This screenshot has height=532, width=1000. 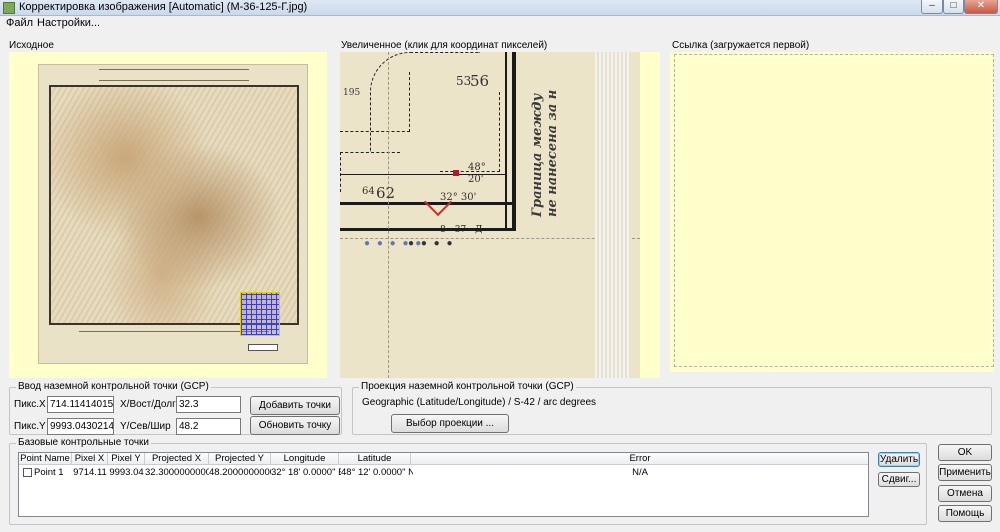 I want to click on col-projected-y: Projected Y, so click(x=240, y=459).